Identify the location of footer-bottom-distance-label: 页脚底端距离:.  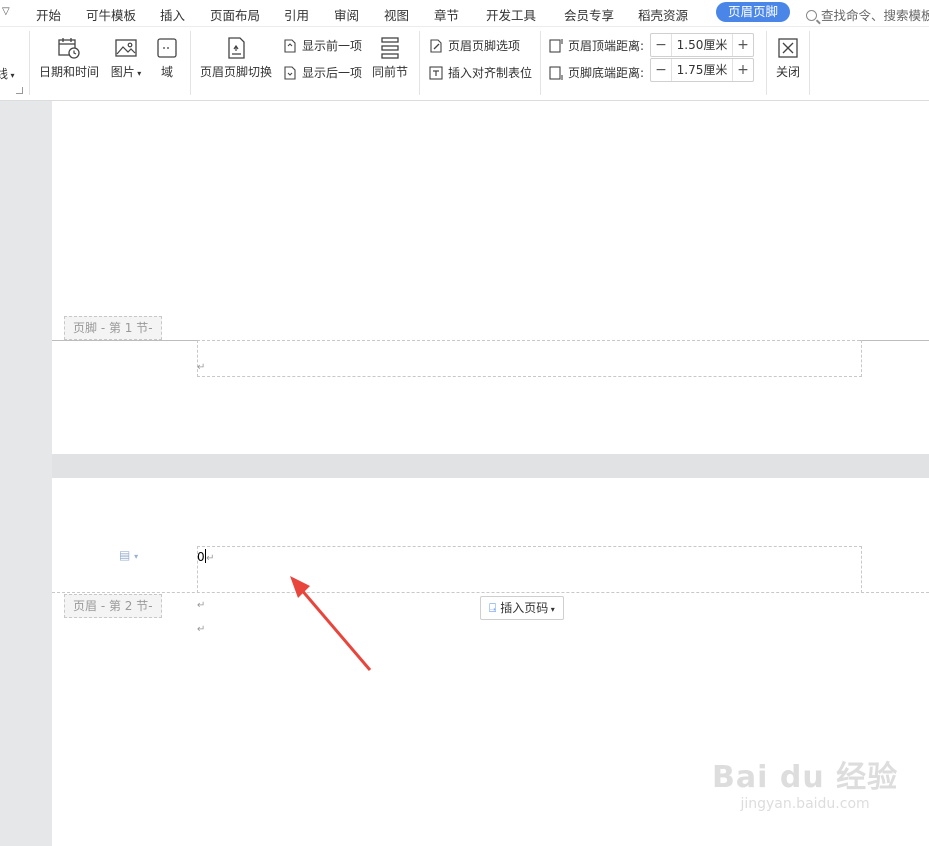
(596, 72).